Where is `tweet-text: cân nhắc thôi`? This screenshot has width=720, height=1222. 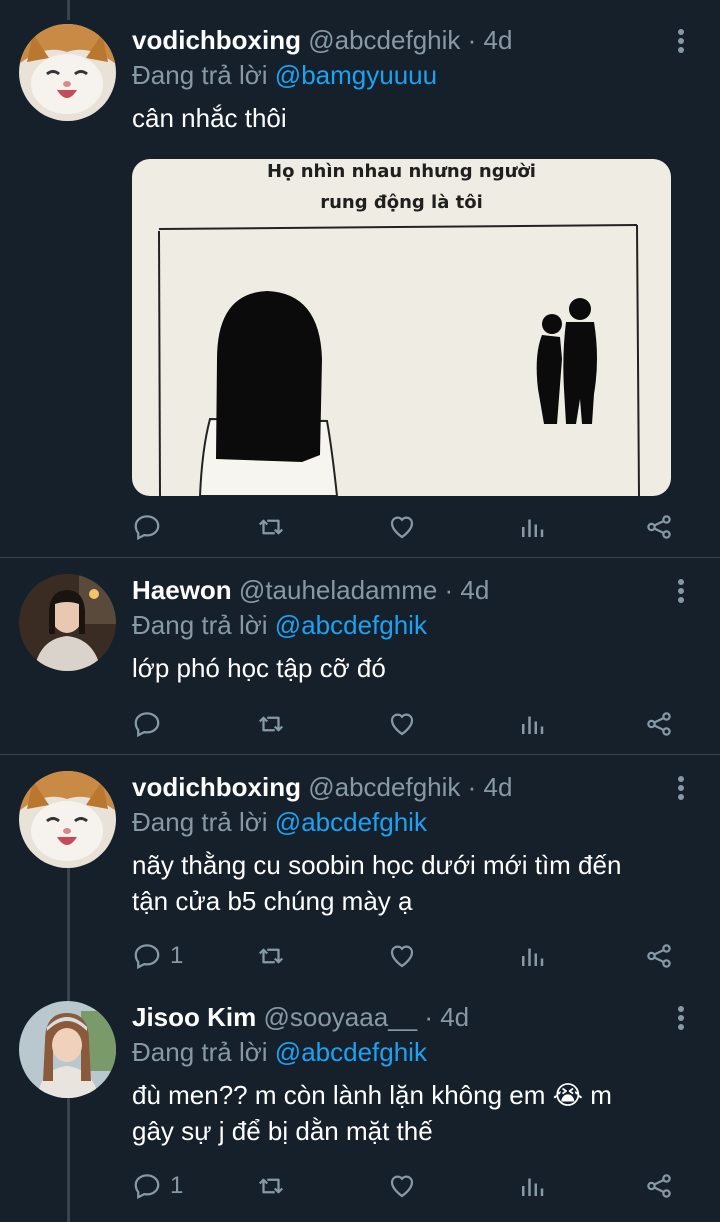 tweet-text: cân nhắc thôi is located at coordinates (209, 118).